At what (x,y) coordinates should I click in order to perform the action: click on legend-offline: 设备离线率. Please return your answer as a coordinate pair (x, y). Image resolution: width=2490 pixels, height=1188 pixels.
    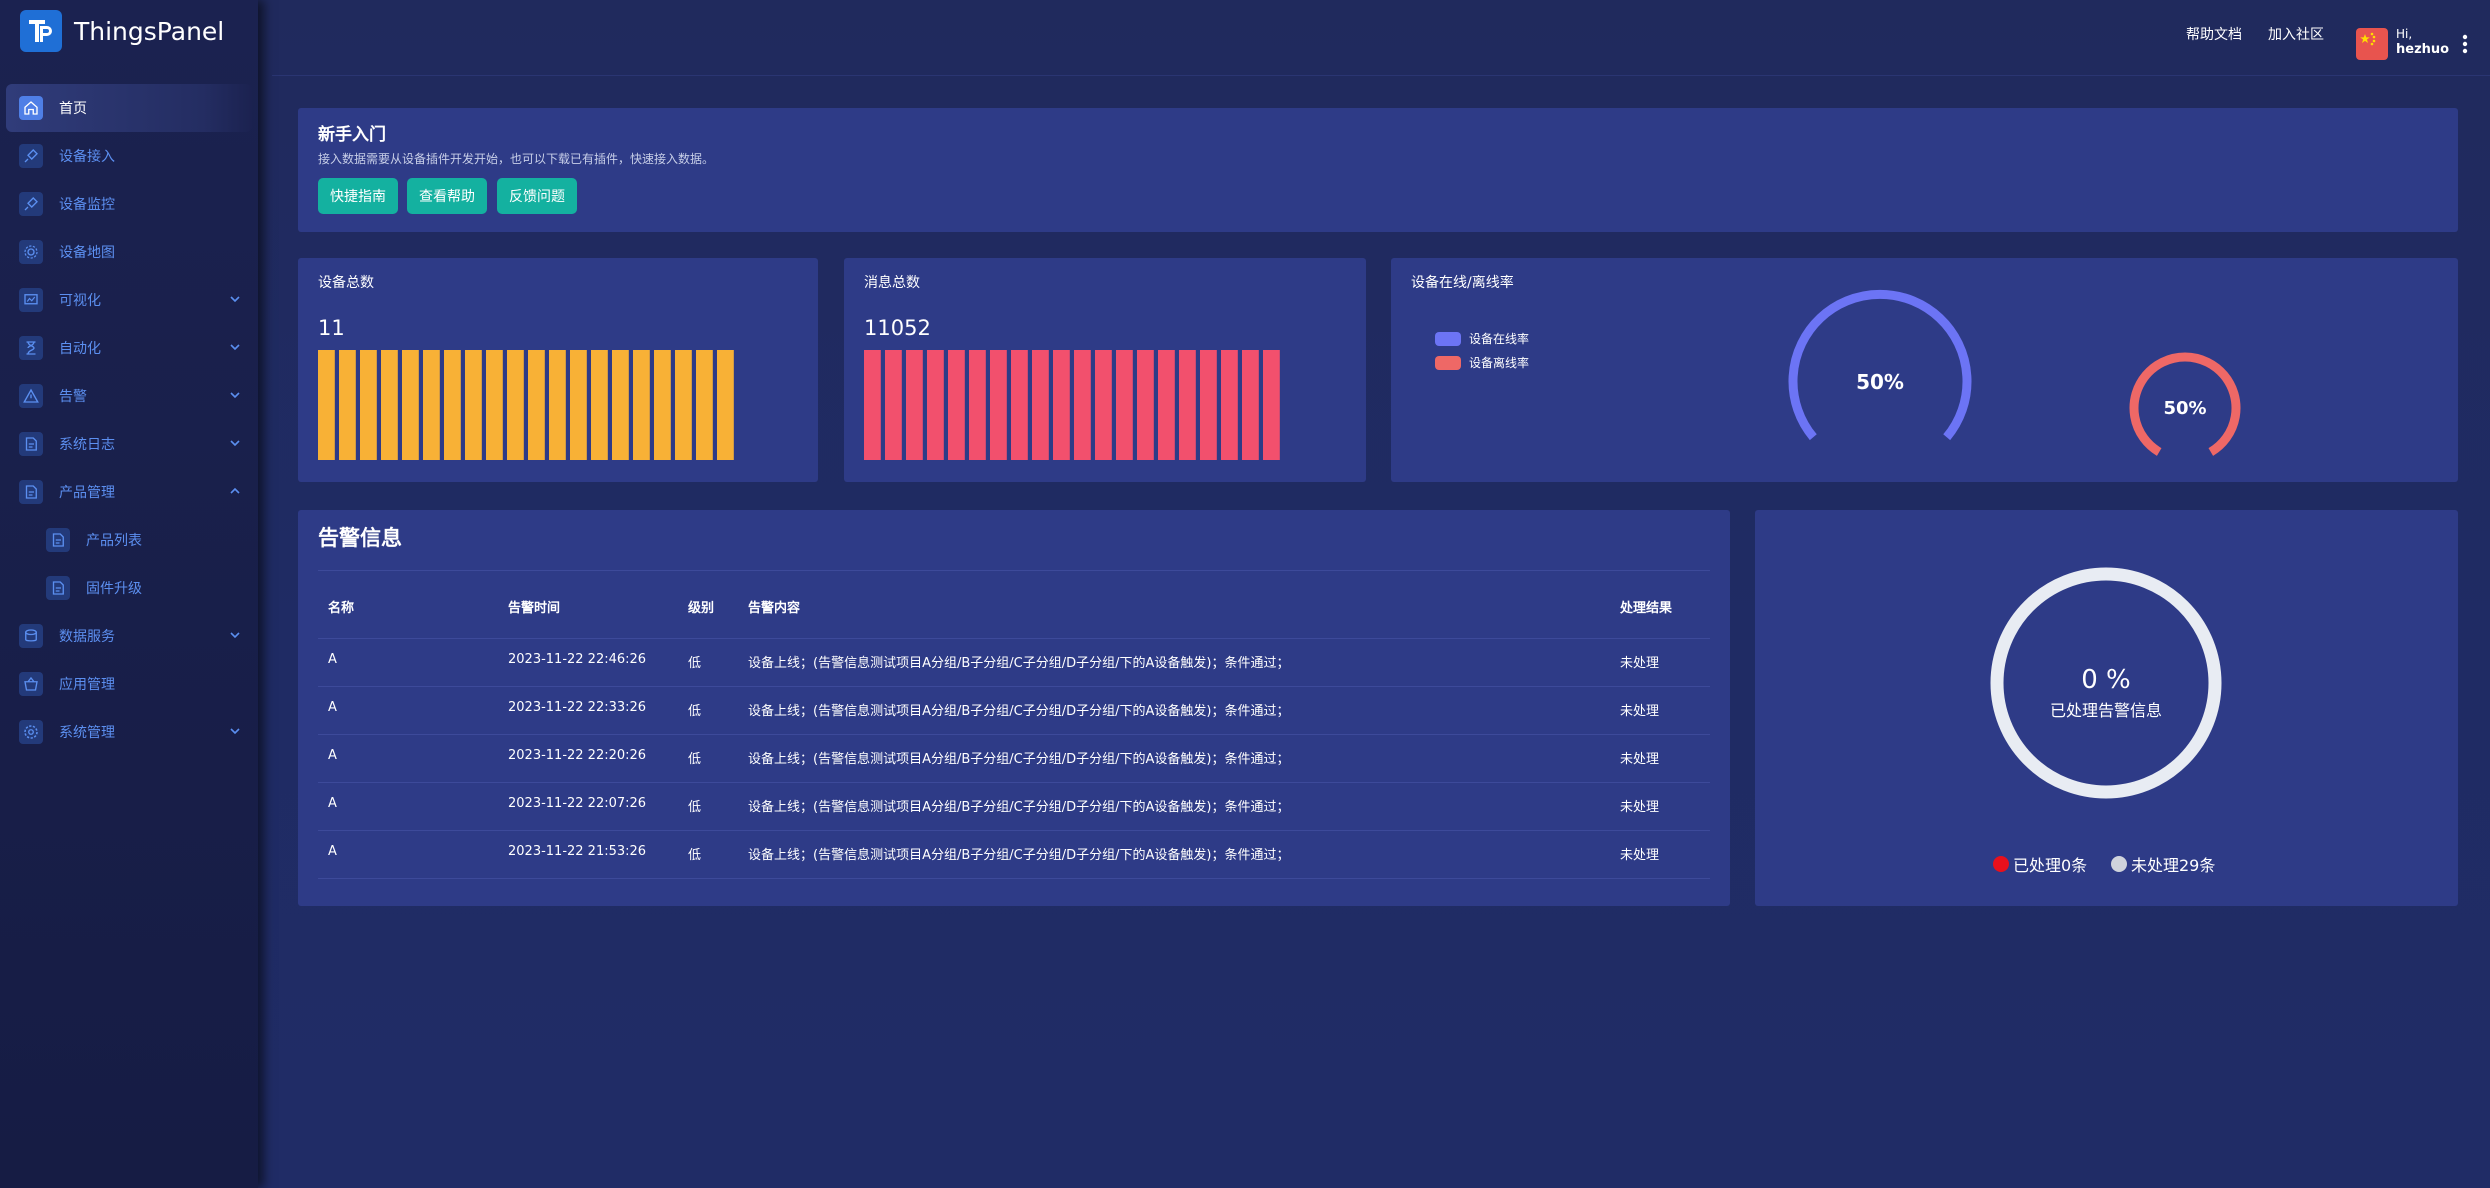
    Looking at the image, I should click on (1482, 362).